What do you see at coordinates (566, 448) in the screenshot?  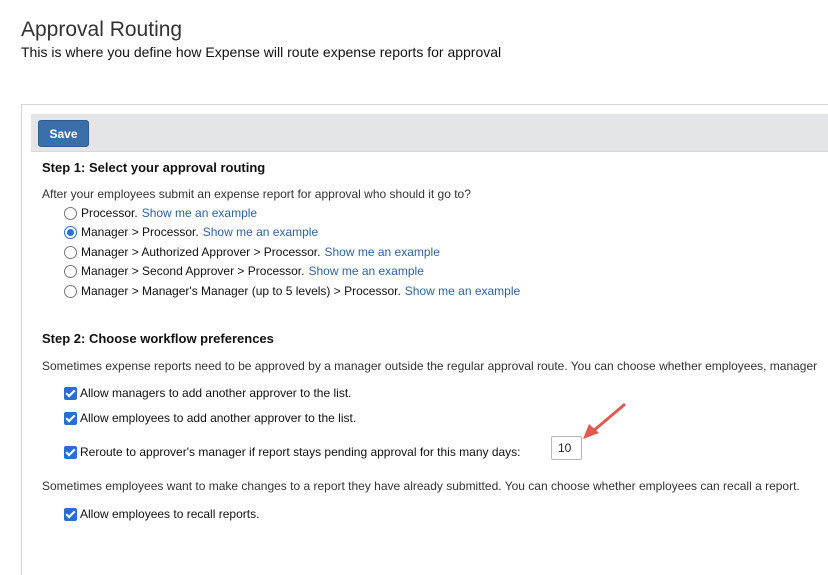 I see `pending-days-input` at bounding box center [566, 448].